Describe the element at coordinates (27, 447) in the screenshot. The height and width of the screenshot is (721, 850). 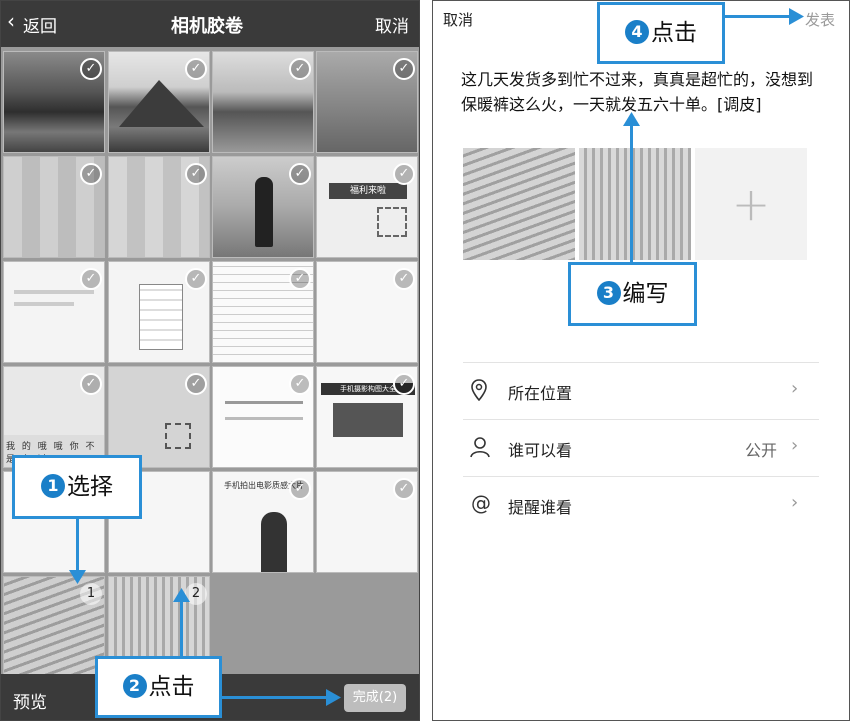
I see `key: 的` at that location.